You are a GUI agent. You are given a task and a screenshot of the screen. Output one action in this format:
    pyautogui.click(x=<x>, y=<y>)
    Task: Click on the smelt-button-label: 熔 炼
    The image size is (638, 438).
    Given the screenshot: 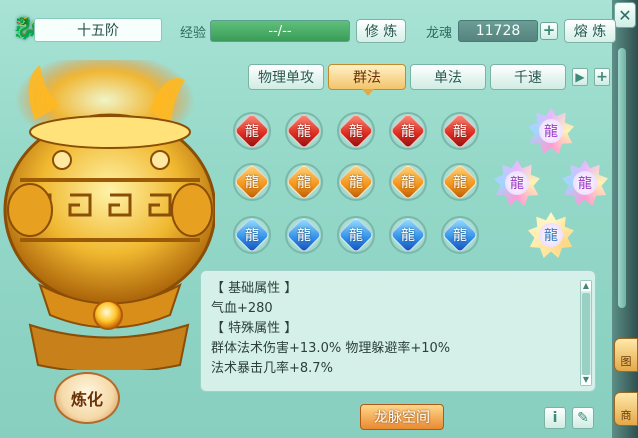 What is the action you would take?
    pyautogui.click(x=590, y=32)
    